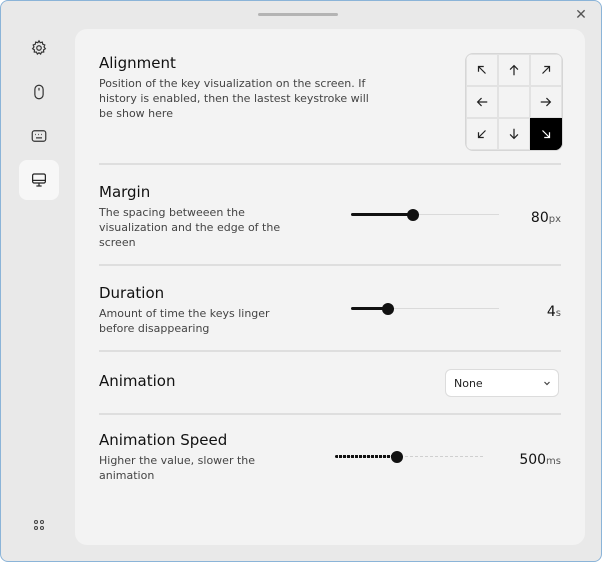 This screenshot has height=562, width=602. I want to click on chevron-down-icon, so click(547, 383).